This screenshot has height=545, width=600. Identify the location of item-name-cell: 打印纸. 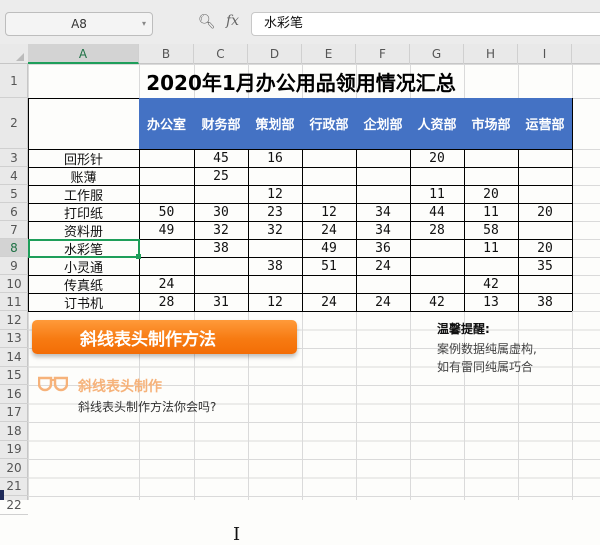
(83, 212).